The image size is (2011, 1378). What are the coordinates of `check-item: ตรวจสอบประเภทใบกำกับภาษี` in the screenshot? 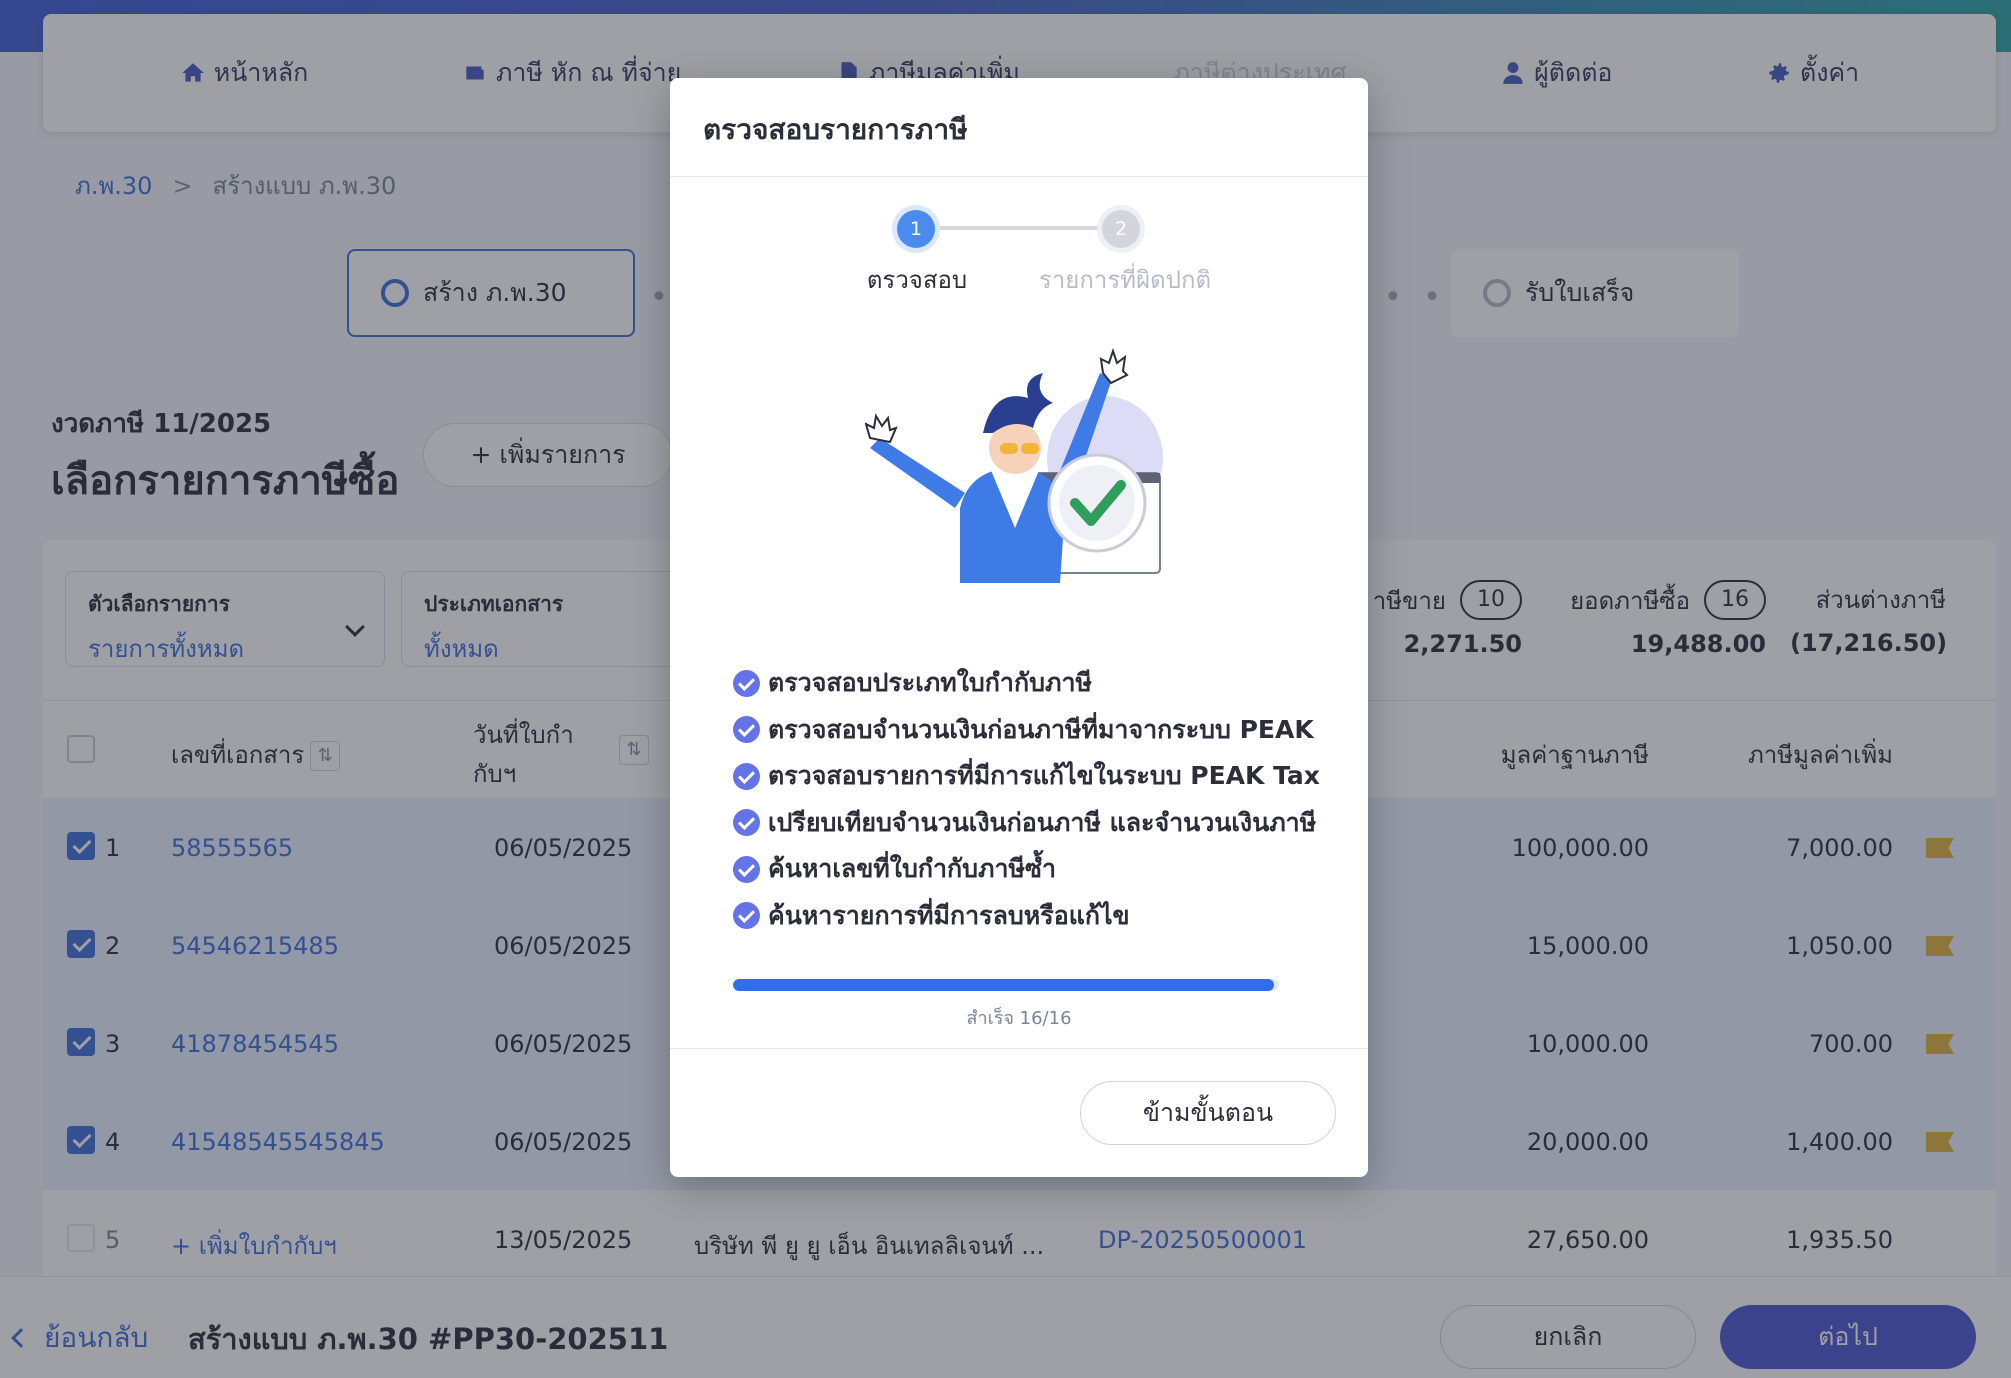 It's located at (1026, 683).